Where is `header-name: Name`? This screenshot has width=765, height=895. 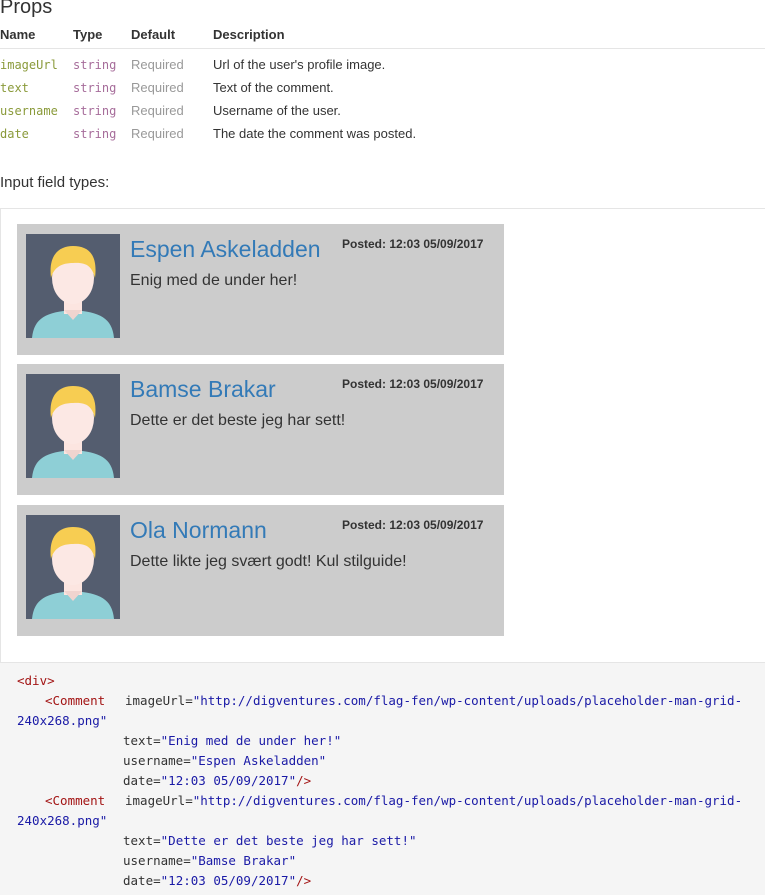
header-name: Name is located at coordinates (36, 36).